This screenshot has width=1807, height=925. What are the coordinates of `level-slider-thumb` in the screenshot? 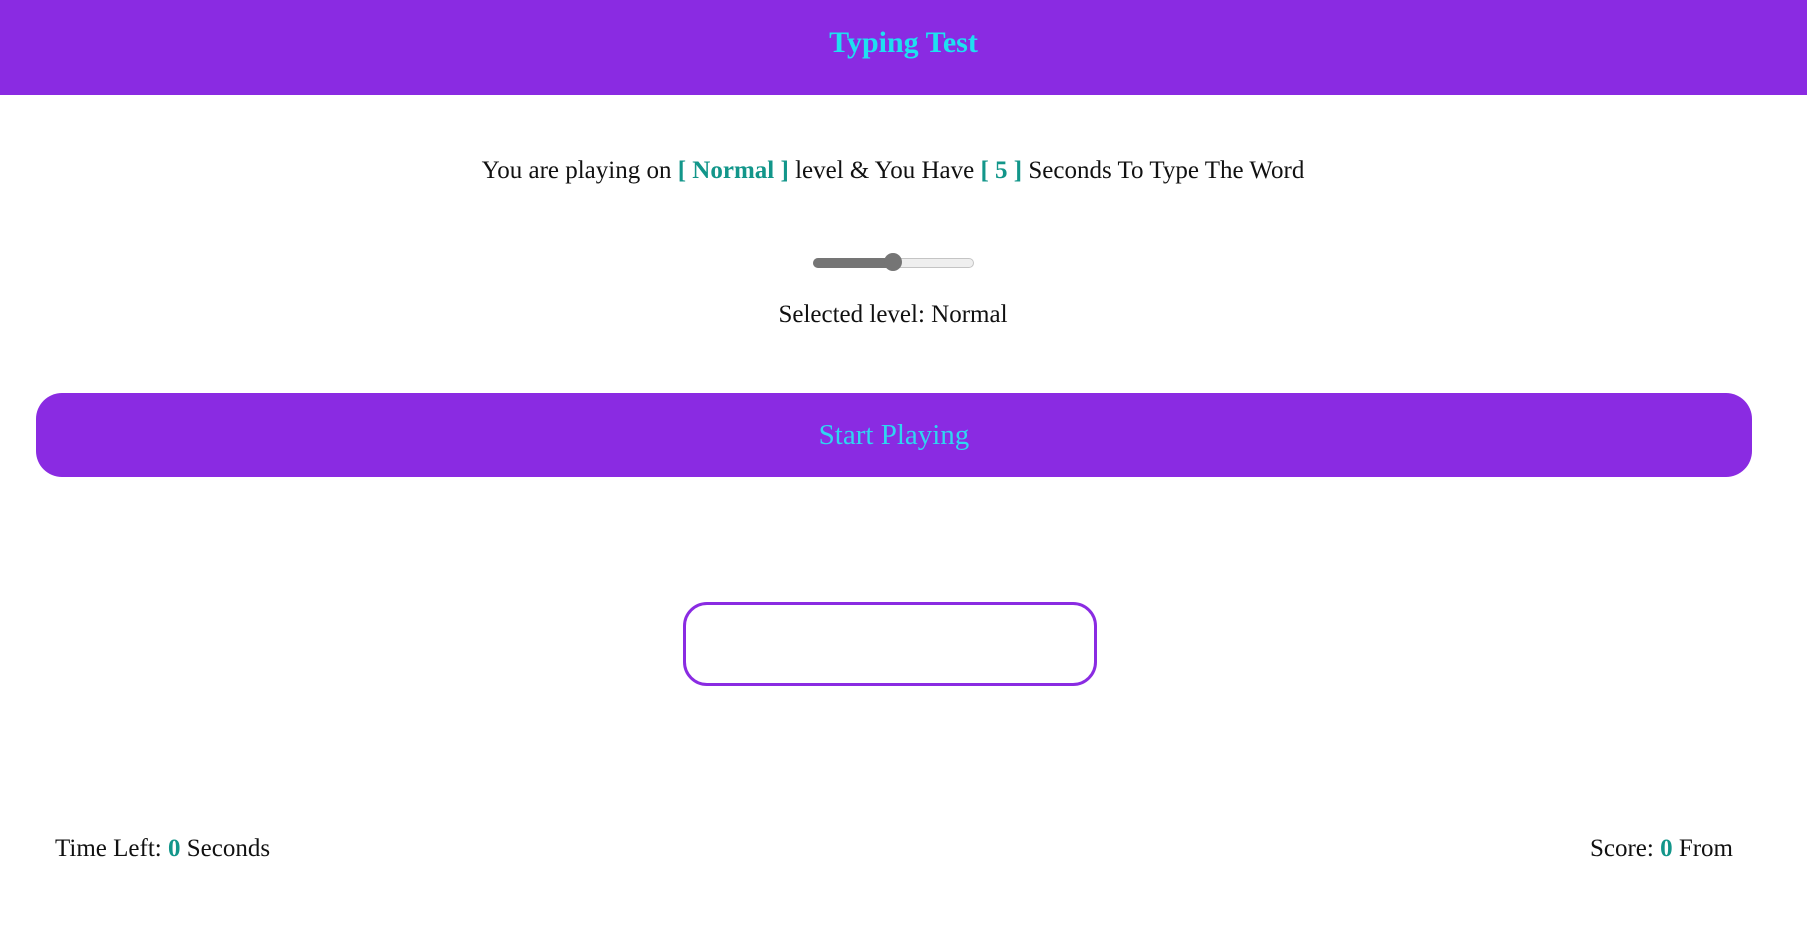 It's located at (893, 262).